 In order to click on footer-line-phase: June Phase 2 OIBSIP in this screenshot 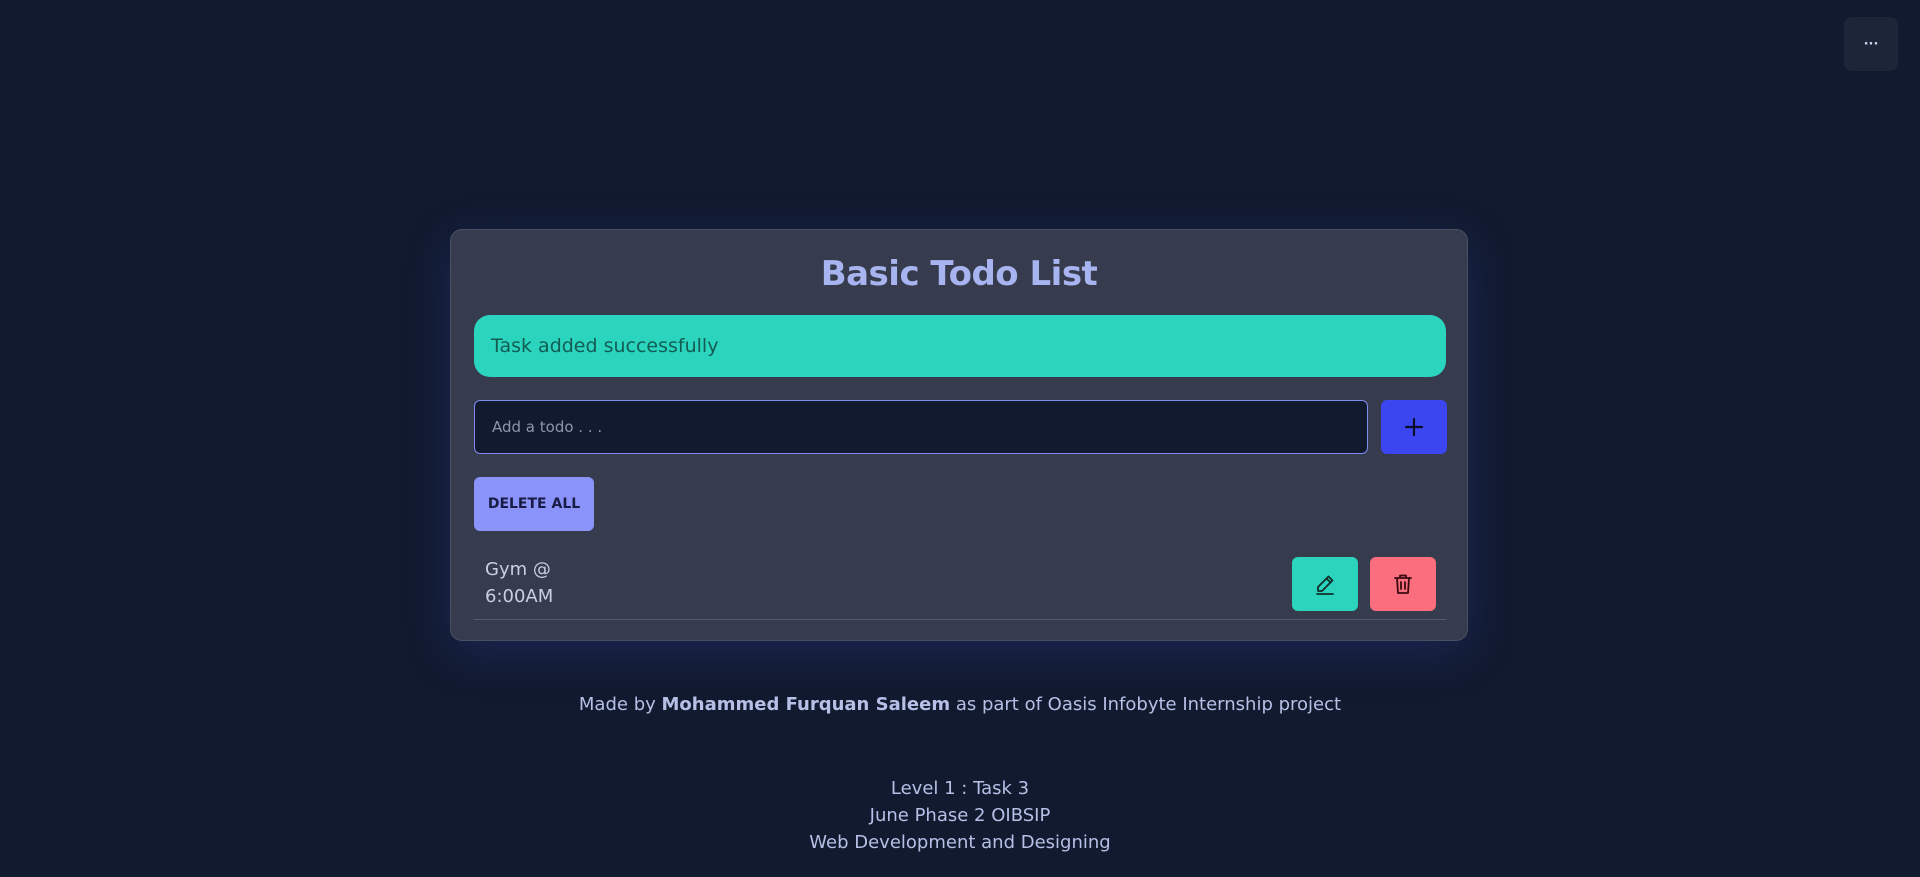, I will do `click(960, 815)`.